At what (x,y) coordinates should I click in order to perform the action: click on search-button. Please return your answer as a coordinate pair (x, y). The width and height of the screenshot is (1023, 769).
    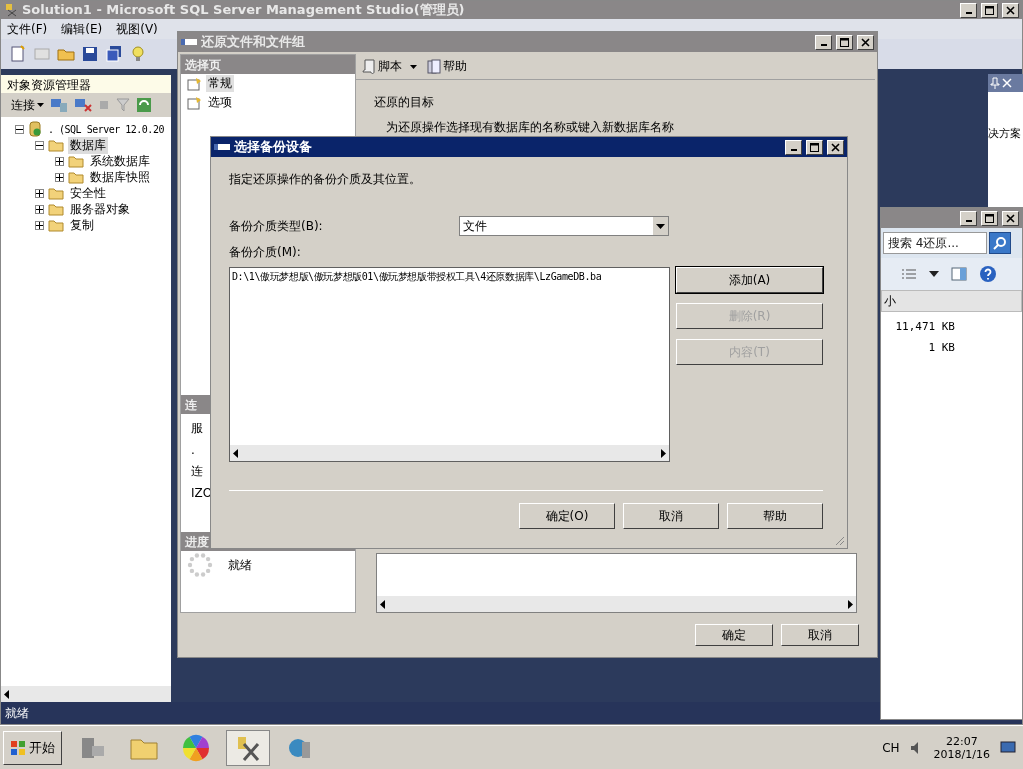
    Looking at the image, I should click on (1000, 243).